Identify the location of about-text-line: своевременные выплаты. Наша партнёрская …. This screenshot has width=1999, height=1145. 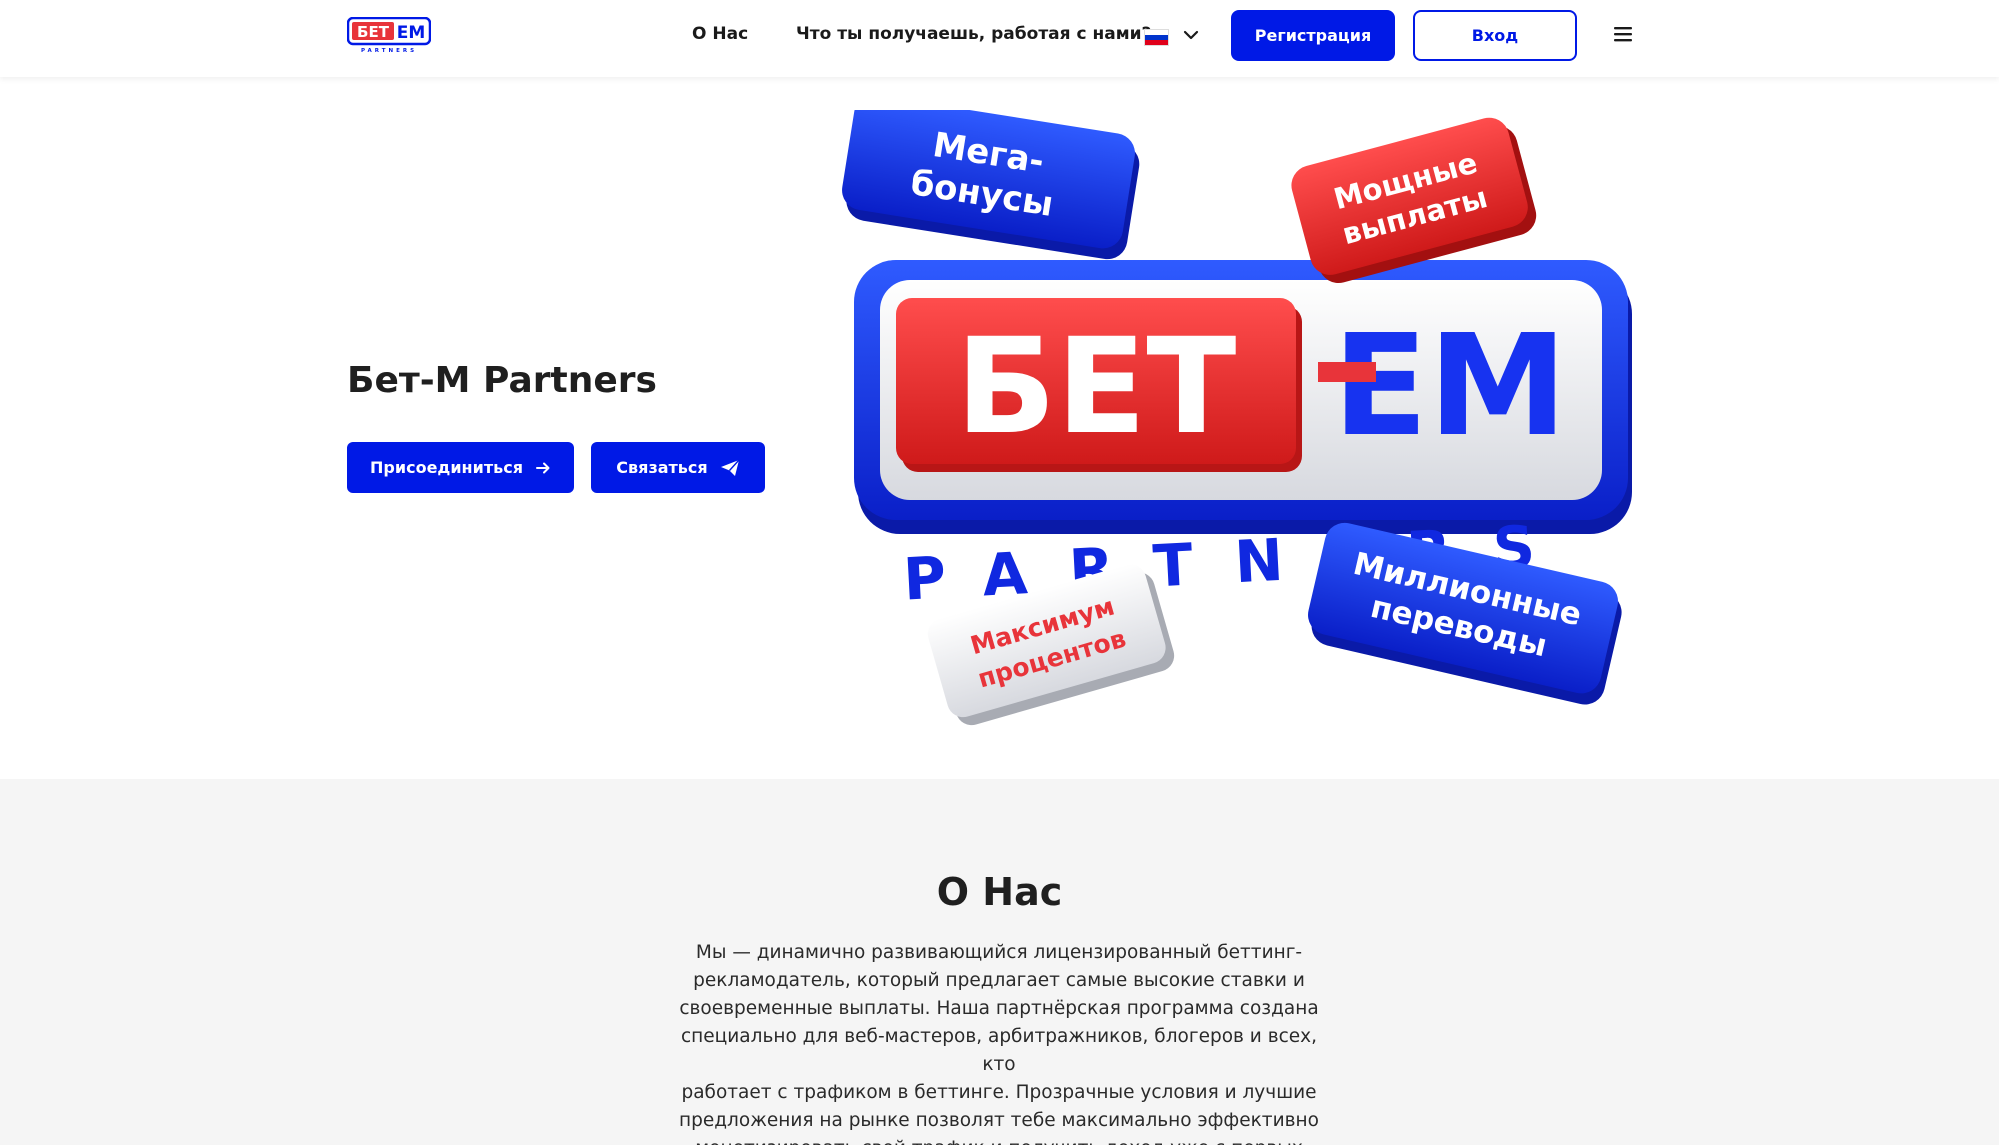
(999, 1008).